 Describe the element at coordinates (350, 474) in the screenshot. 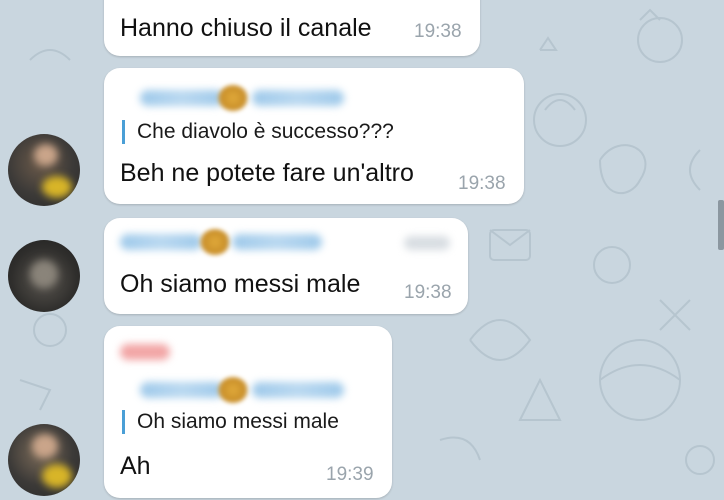

I see `message-time: 19:39` at that location.